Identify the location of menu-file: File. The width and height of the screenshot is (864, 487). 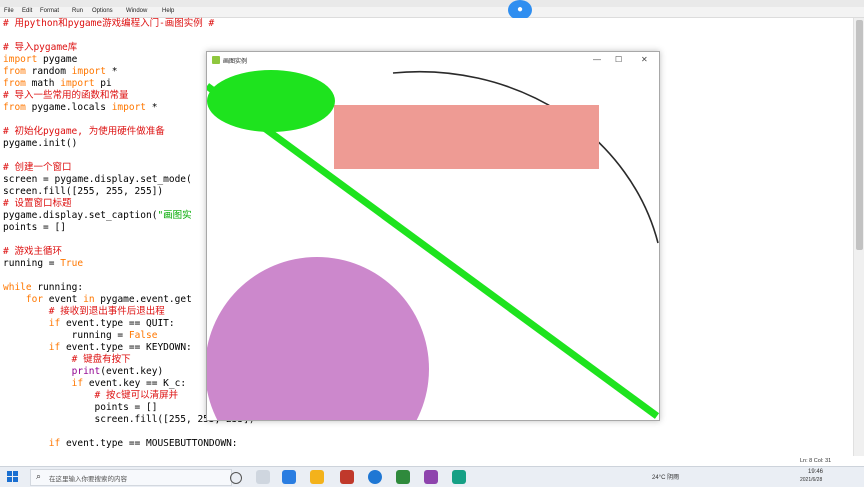
(9, 11).